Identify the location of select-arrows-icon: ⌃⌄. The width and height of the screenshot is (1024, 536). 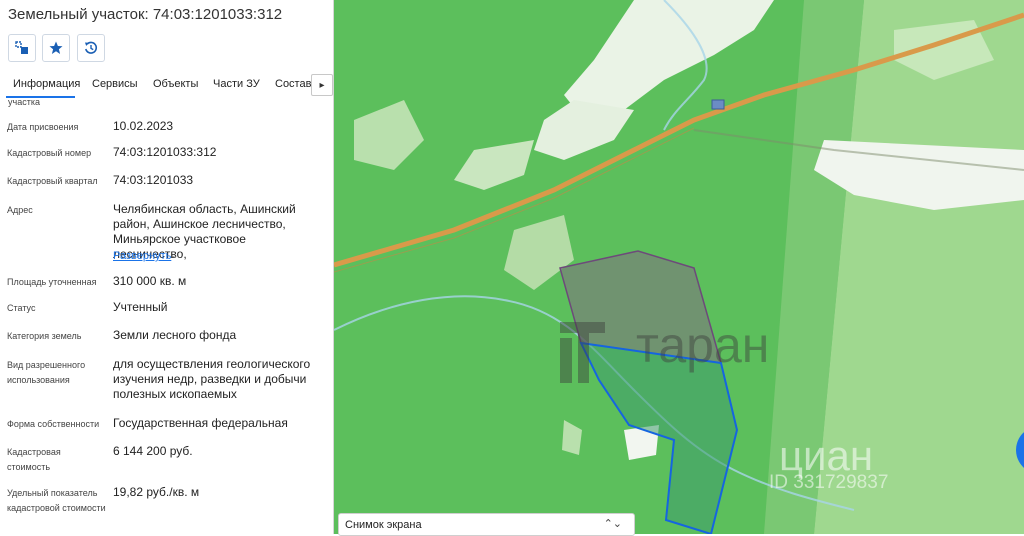
(612, 524).